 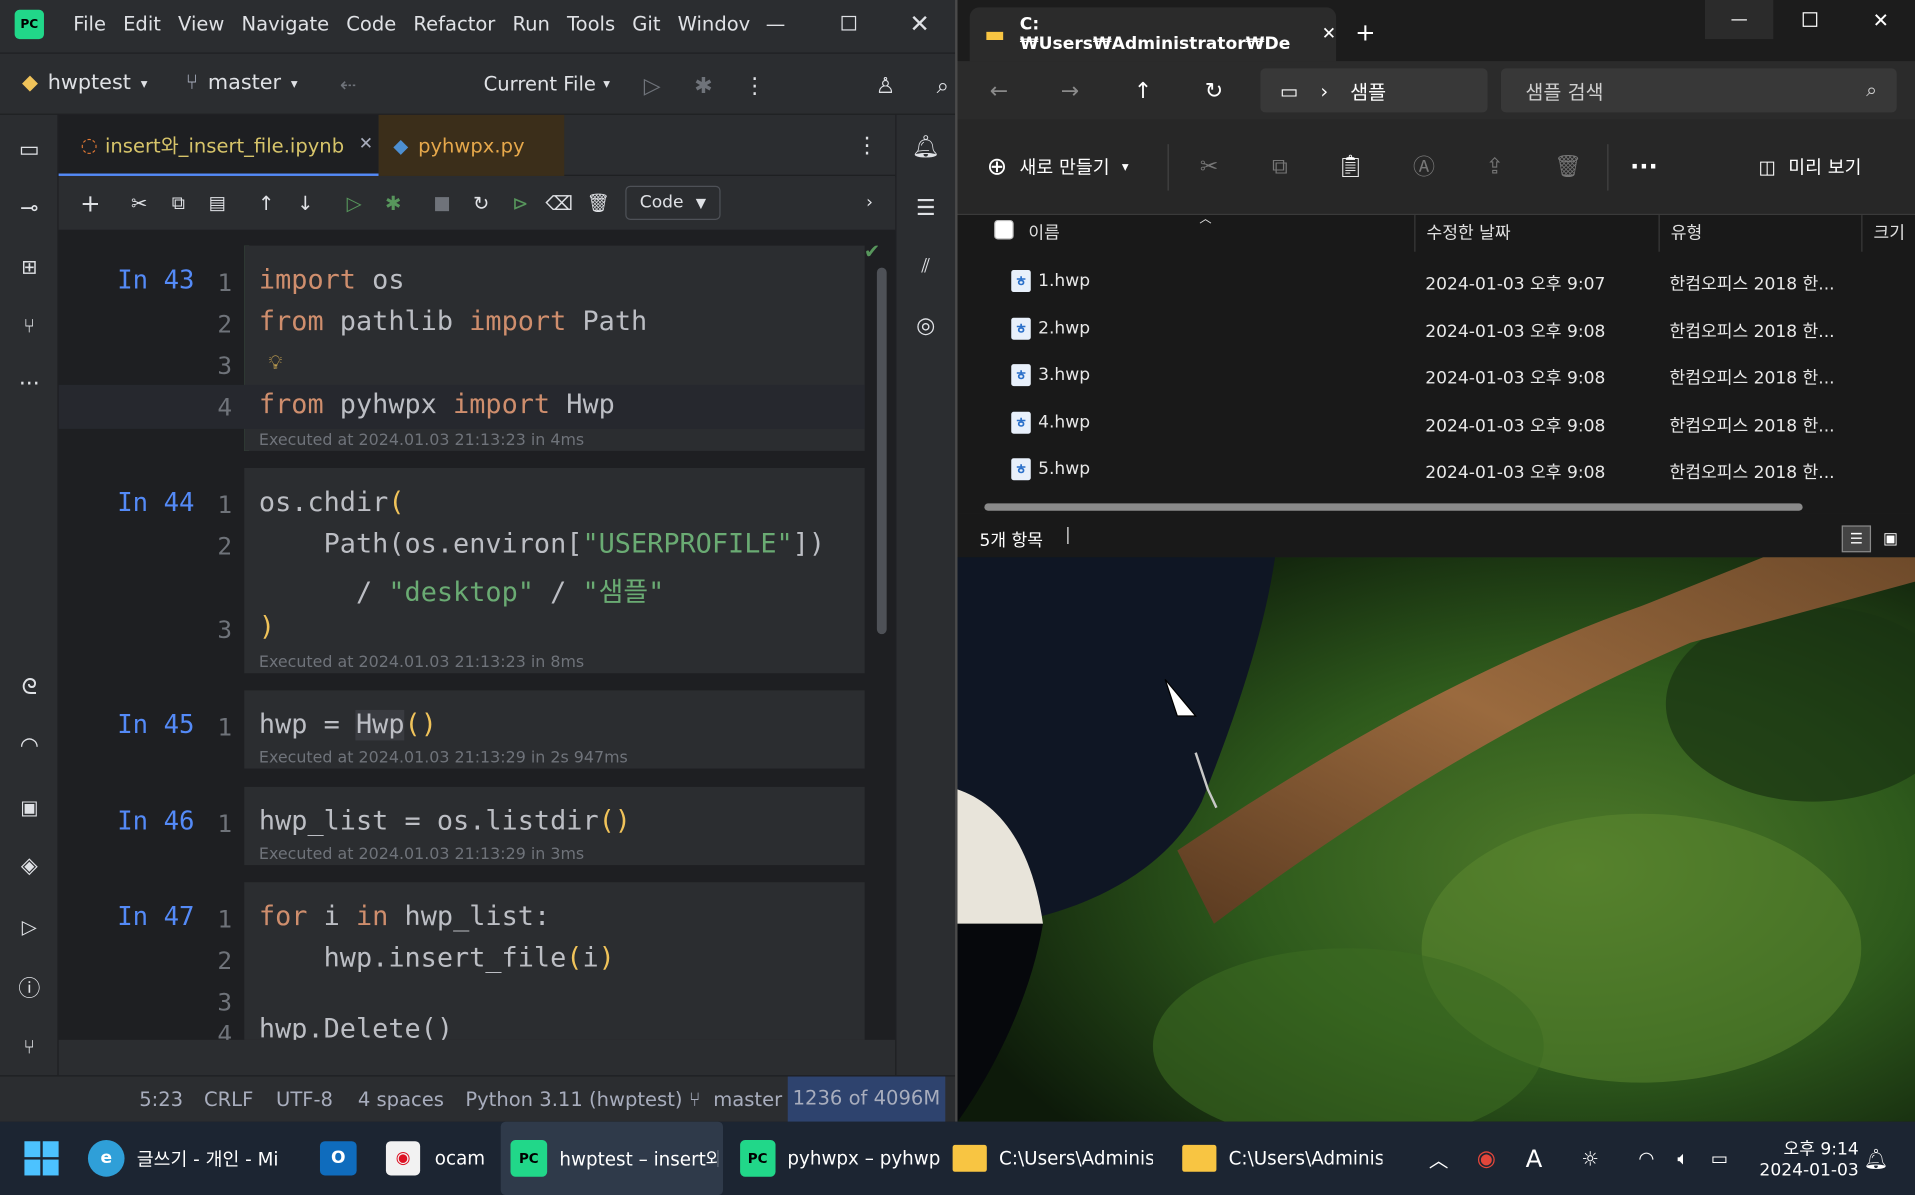 I want to click on run-all-icon: ⊳, so click(x=520, y=203).